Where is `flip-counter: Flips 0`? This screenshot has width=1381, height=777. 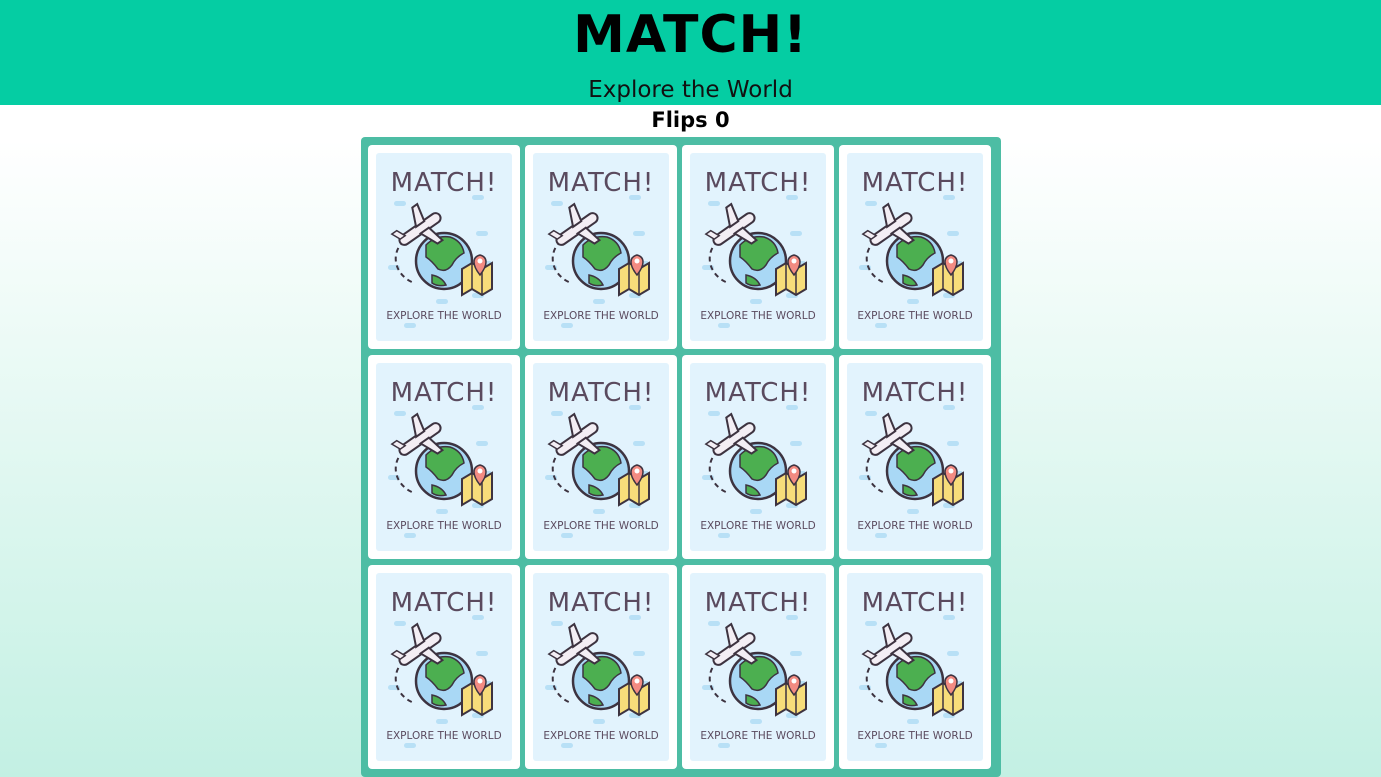 flip-counter: Flips 0 is located at coordinates (690, 120).